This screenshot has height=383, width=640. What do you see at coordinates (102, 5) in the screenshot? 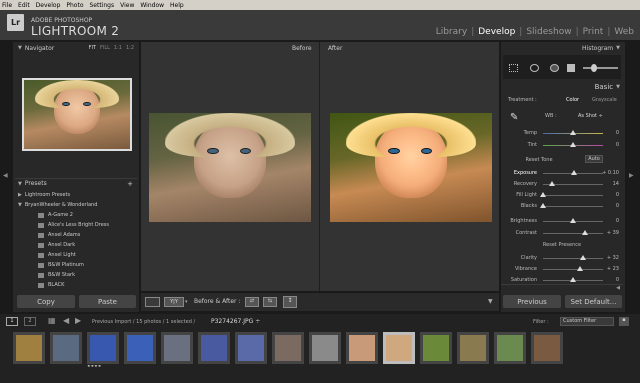
I see `menu-settings: Settings` at bounding box center [102, 5].